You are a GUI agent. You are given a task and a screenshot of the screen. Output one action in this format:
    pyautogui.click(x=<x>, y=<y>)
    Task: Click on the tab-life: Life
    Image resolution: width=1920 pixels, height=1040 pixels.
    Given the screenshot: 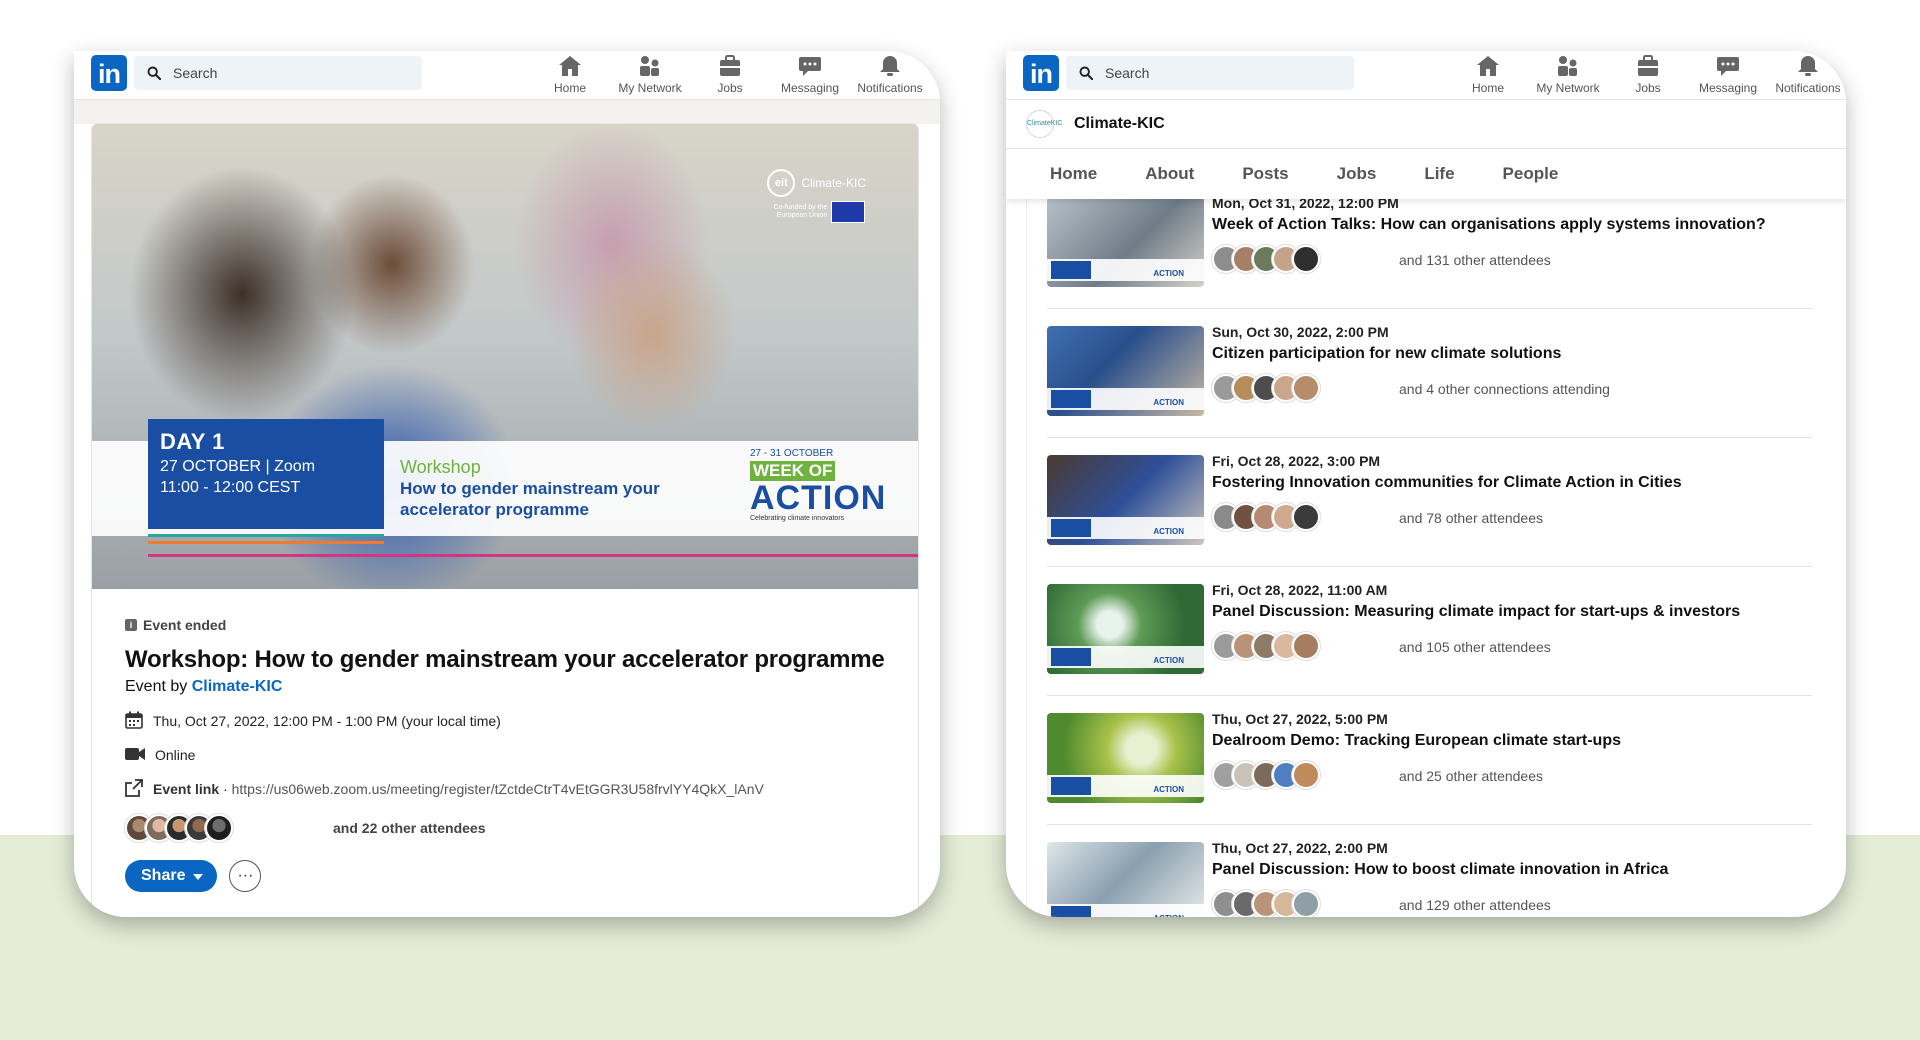 What is the action you would take?
    pyautogui.click(x=1439, y=174)
    